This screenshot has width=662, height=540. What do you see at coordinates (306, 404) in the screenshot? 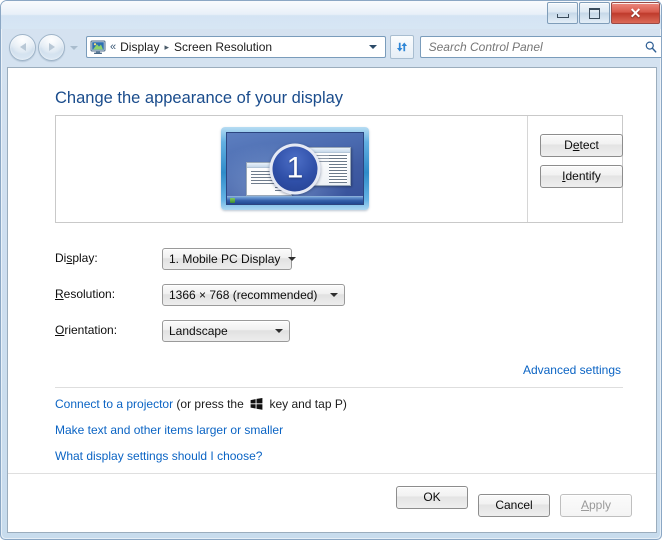
I see `projector-tail-after: key and tap P)` at bounding box center [306, 404].